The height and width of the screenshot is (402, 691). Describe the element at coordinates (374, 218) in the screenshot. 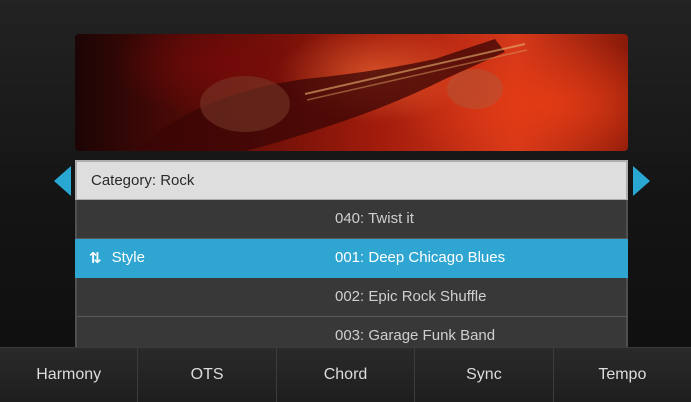

I see `style-value: 040: Twist it` at that location.